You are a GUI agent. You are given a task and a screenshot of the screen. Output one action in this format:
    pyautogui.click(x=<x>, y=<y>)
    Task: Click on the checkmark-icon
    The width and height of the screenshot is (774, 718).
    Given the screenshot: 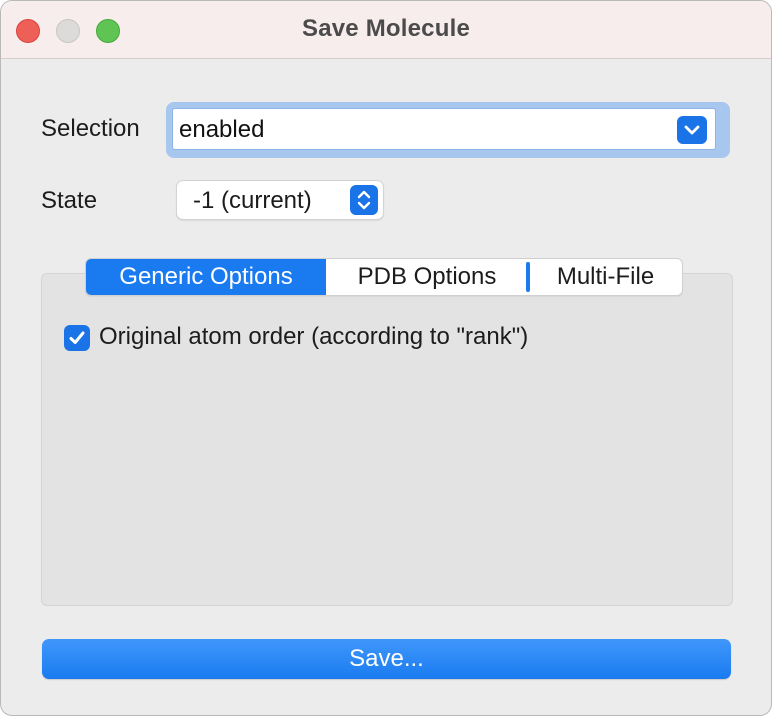 What is the action you would take?
    pyautogui.click(x=77, y=337)
    